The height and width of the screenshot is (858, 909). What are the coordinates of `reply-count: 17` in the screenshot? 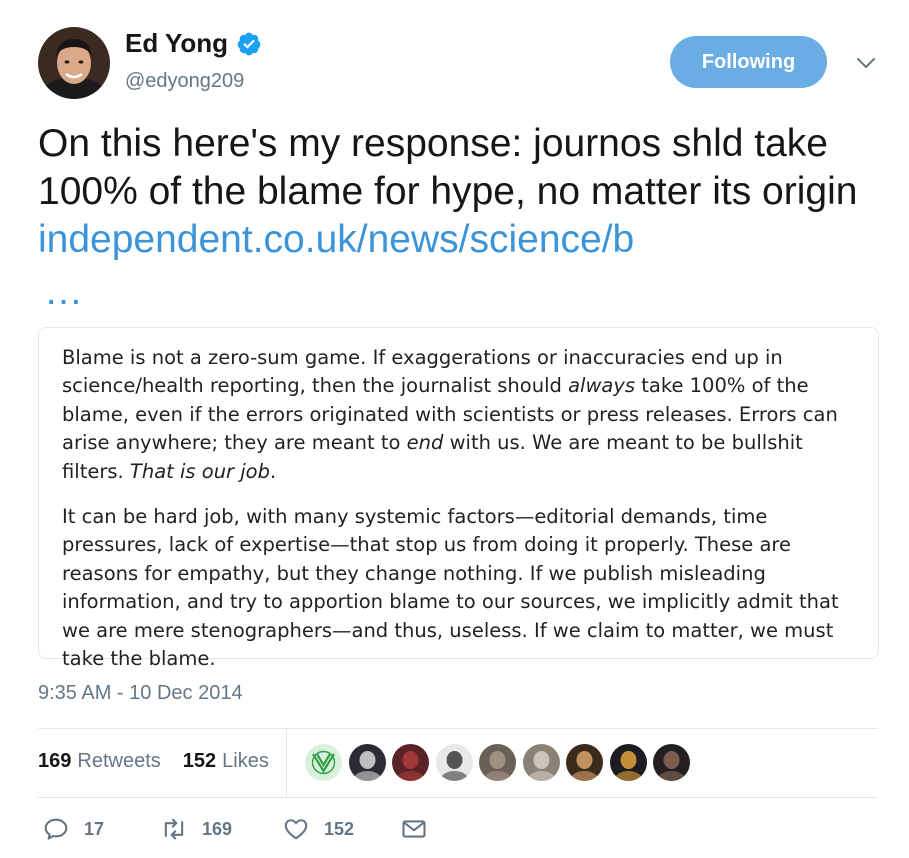 It's located at (94, 828).